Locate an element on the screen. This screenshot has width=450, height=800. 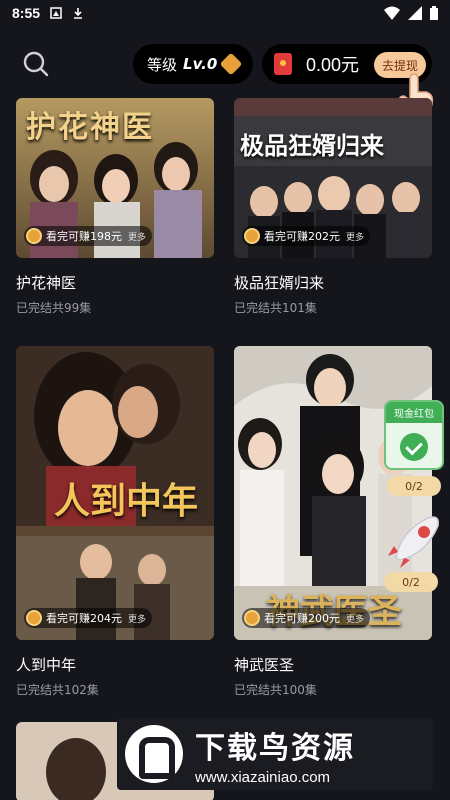
drama-episode-status: 已完结共102集 is located at coordinates (57, 690).